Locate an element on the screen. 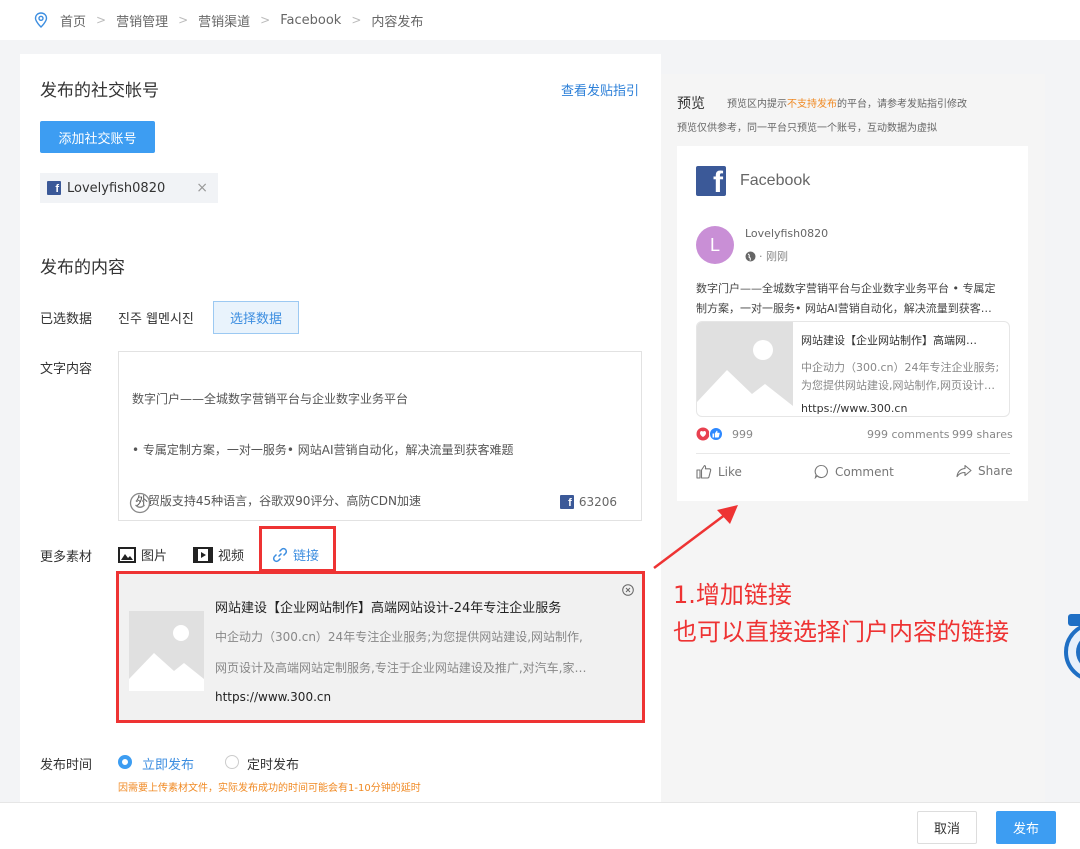 The height and width of the screenshot is (849, 1080). preview-hint-line-1: 预览区内提示不支持发布的平台，请参考发贴指引修改 is located at coordinates (847, 104).